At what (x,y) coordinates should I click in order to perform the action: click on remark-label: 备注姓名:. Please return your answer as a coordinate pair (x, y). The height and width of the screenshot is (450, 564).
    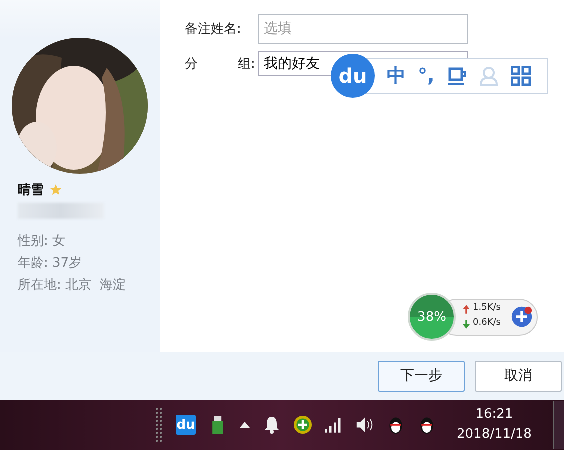
    Looking at the image, I should click on (213, 29).